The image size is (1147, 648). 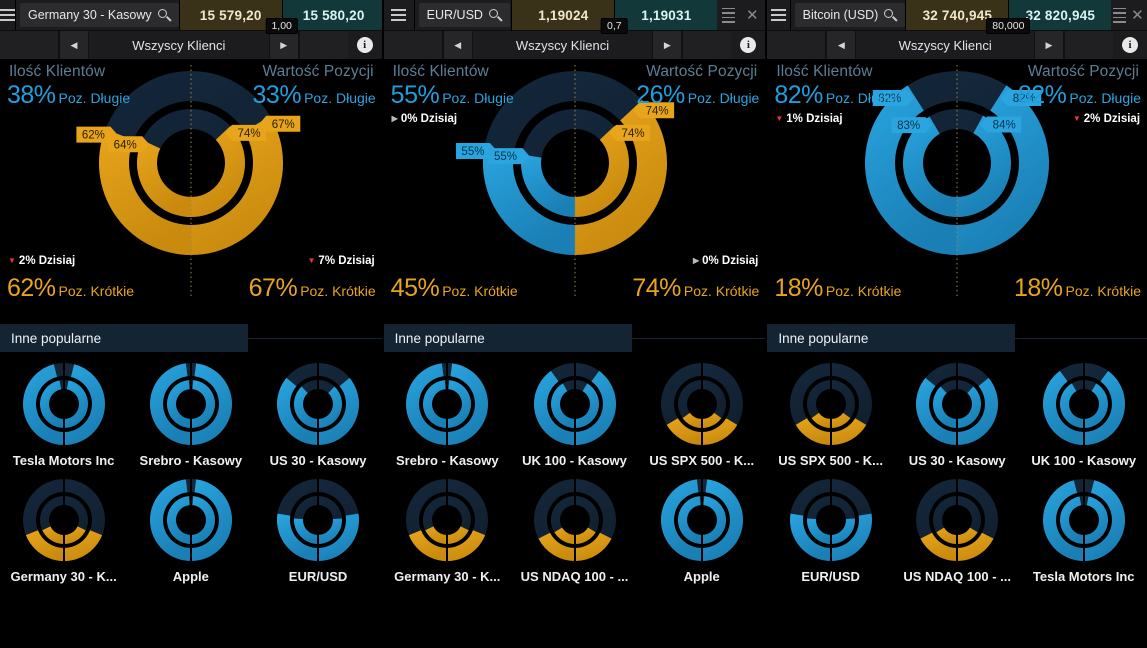 What do you see at coordinates (318, 460) in the screenshot?
I see `popular-item-label: US 30 - Kasowy` at bounding box center [318, 460].